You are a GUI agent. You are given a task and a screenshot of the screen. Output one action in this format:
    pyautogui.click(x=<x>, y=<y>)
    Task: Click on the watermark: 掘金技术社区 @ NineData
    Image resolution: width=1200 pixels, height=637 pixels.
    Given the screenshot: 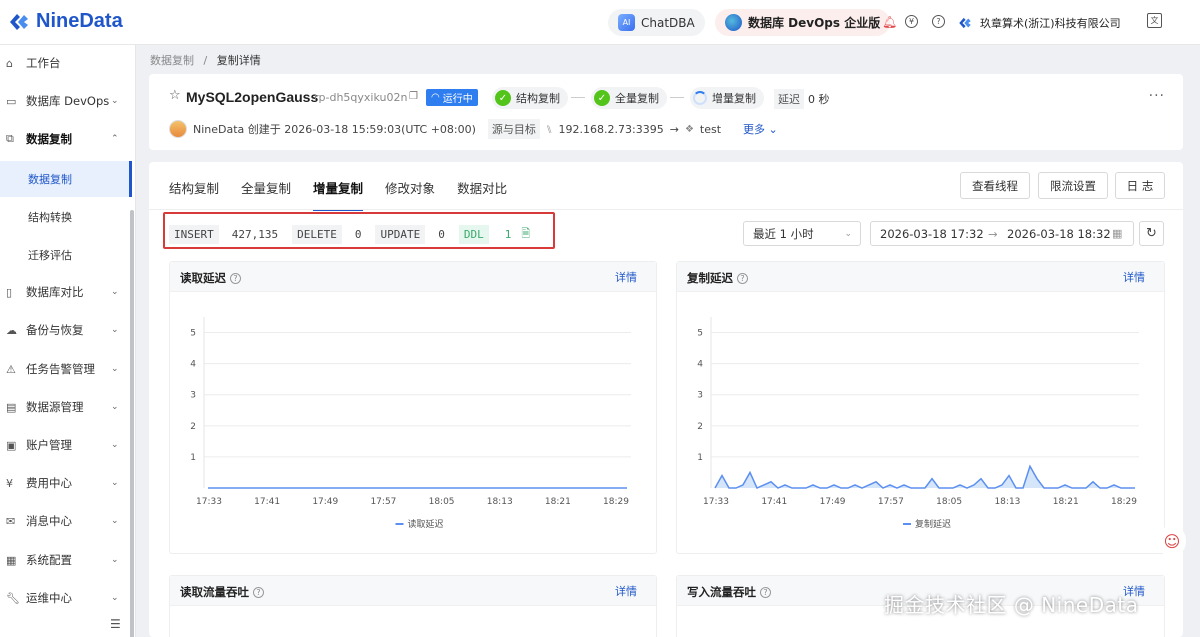 What is the action you would take?
    pyautogui.click(x=1011, y=605)
    